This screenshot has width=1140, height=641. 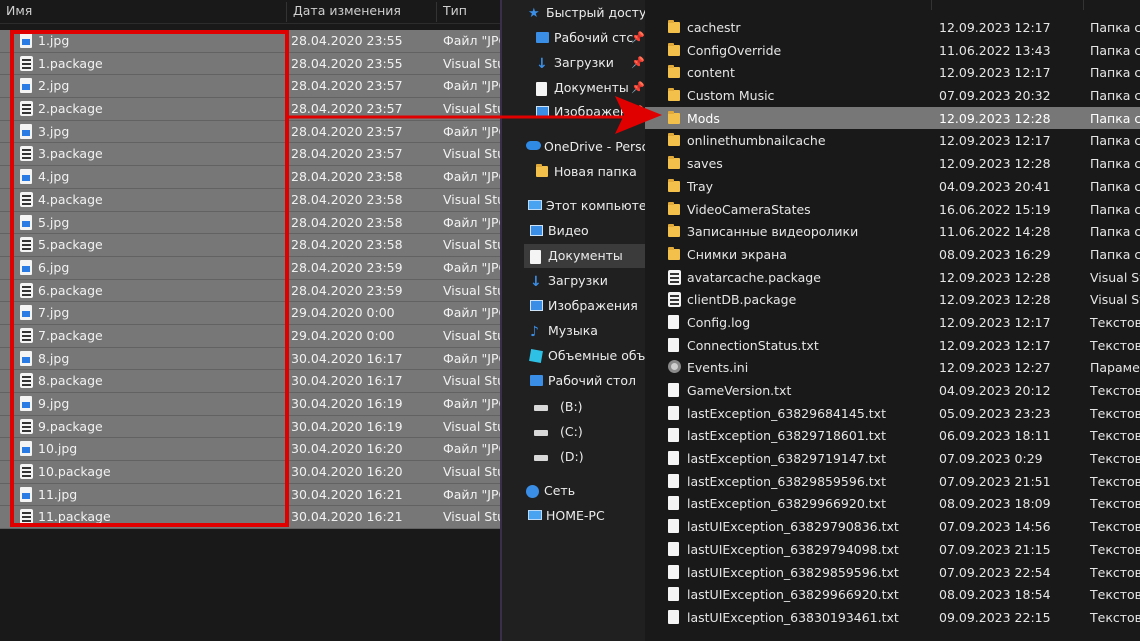 I want to click on folder-row: Custom Music 07.09.2023 20:32 Папка с, so click(x=892, y=95).